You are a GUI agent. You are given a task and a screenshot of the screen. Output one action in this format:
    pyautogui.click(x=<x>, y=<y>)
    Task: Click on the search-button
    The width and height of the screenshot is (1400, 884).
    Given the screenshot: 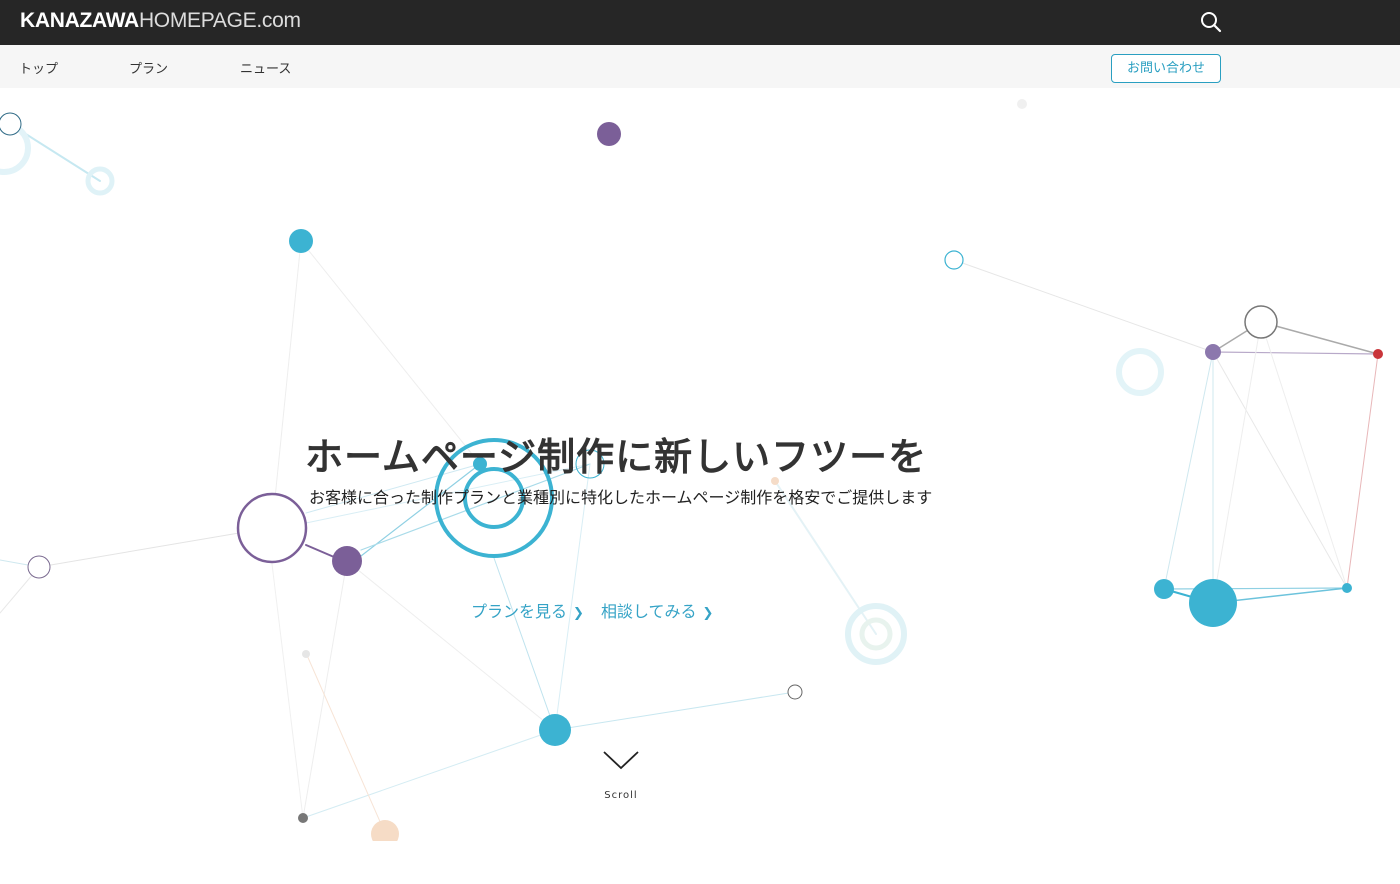 What is the action you would take?
    pyautogui.click(x=1211, y=22)
    